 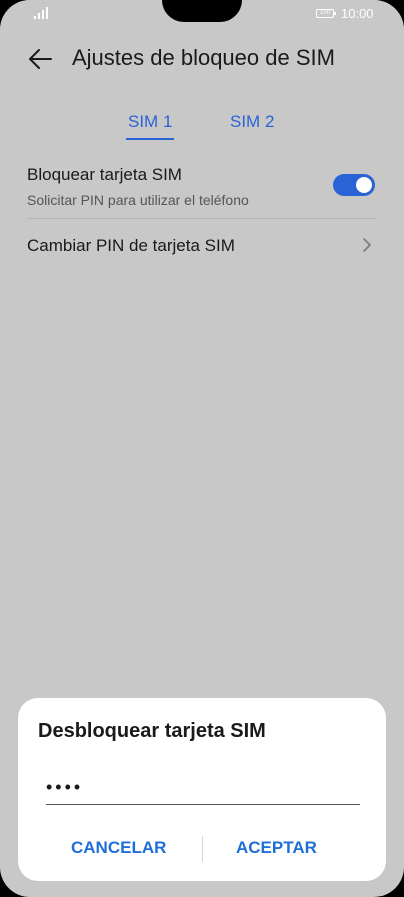 What do you see at coordinates (40, 59) in the screenshot?
I see `arrow-left-icon` at bounding box center [40, 59].